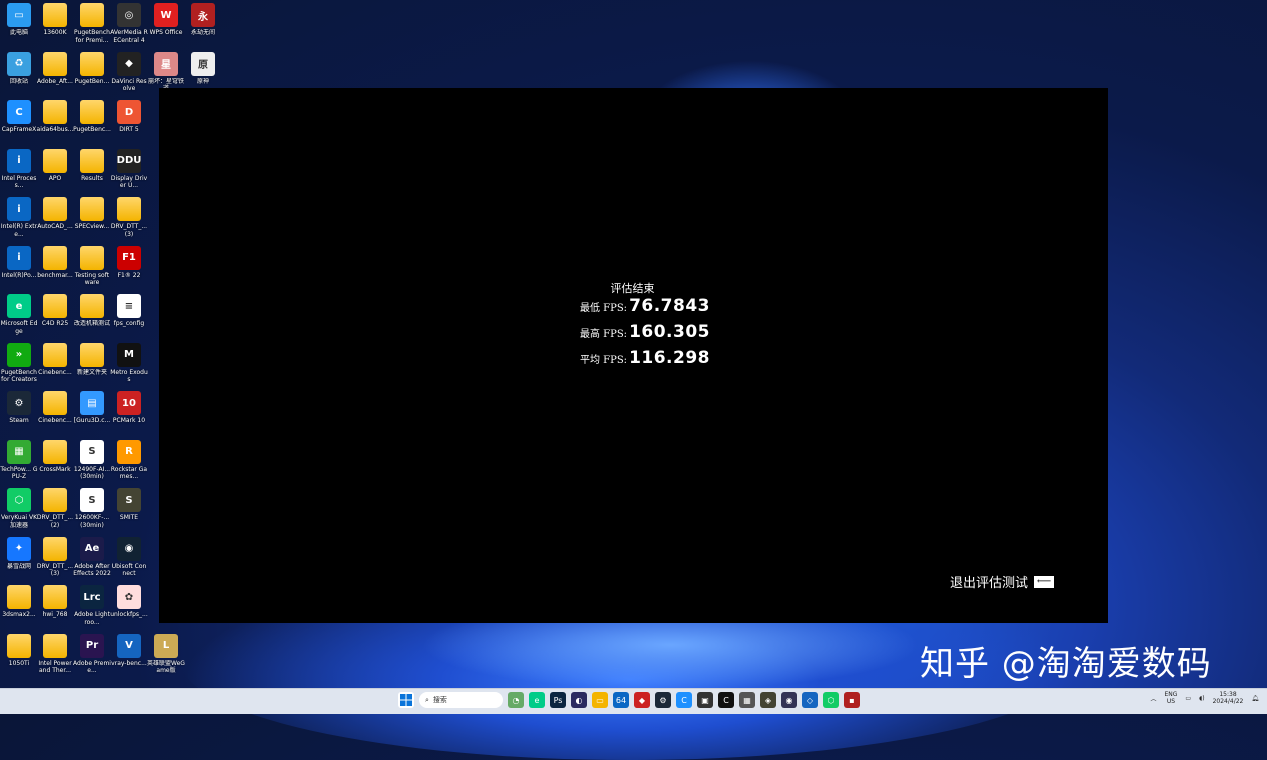 The height and width of the screenshot is (760, 1267). I want to click on browser-icon: ◐, so click(579, 700).